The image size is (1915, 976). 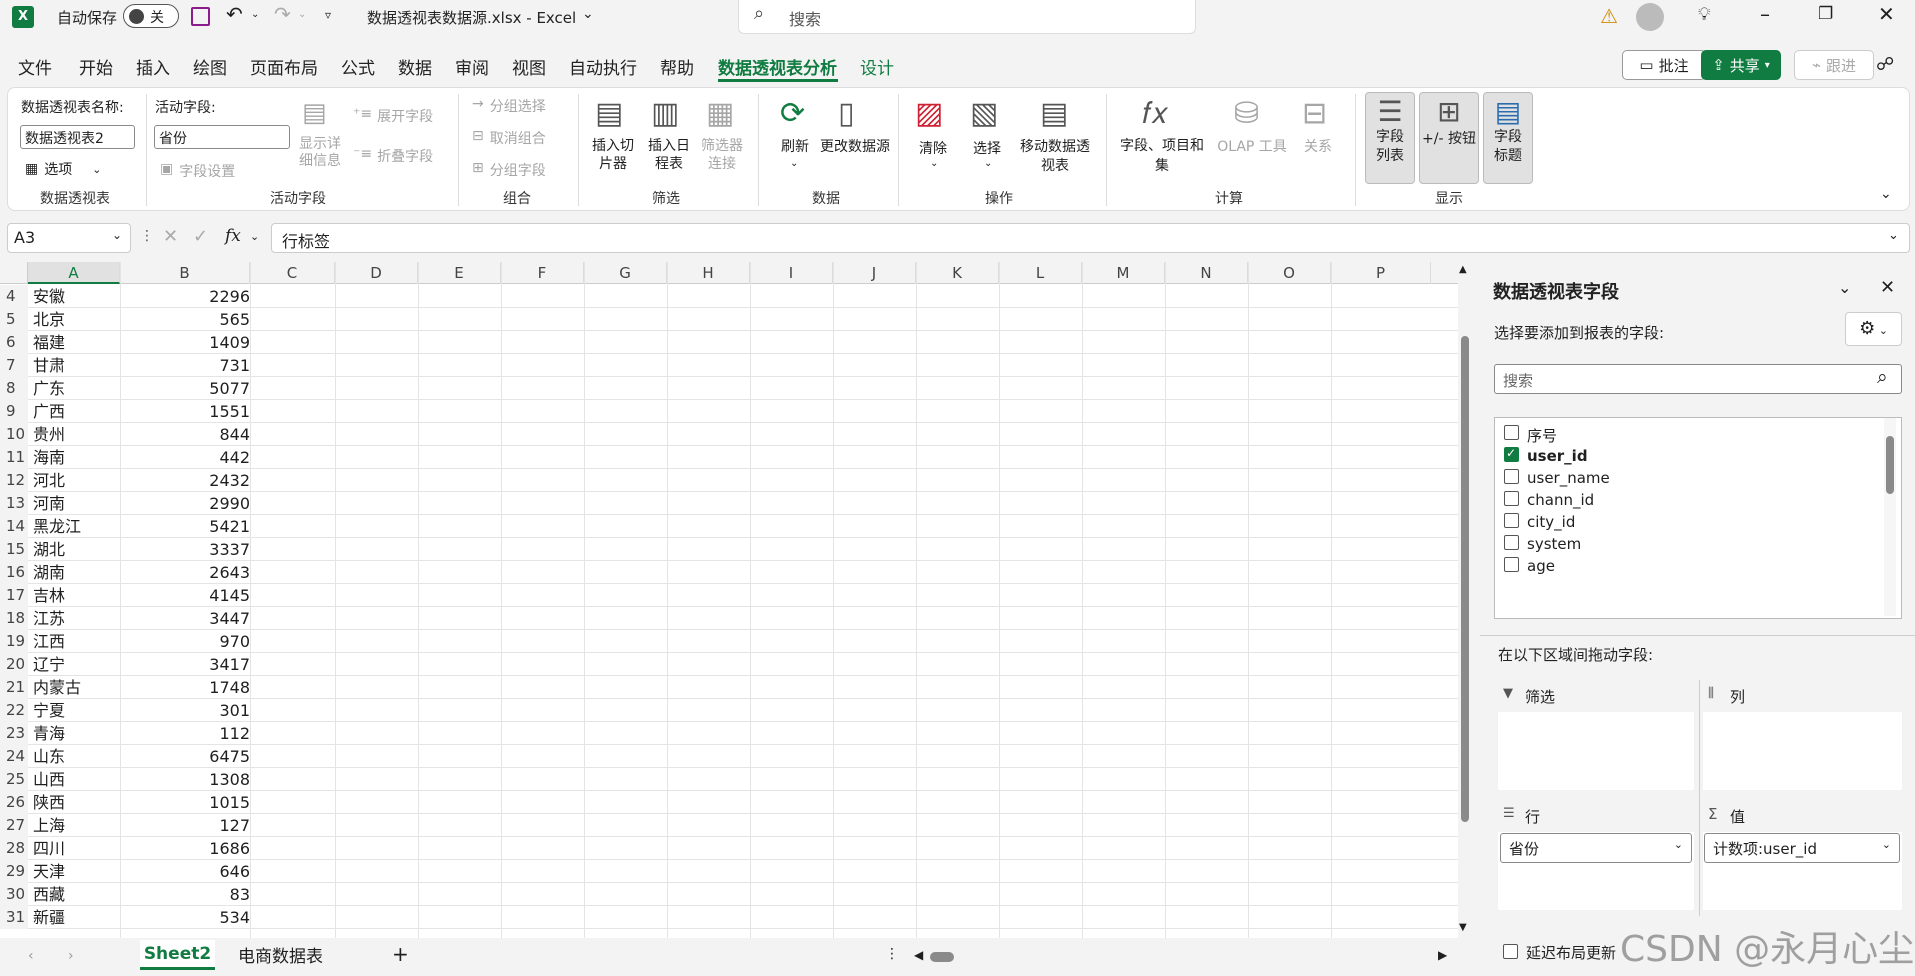 I want to click on table-row: 30 西藏 83, so click(x=730, y=894).